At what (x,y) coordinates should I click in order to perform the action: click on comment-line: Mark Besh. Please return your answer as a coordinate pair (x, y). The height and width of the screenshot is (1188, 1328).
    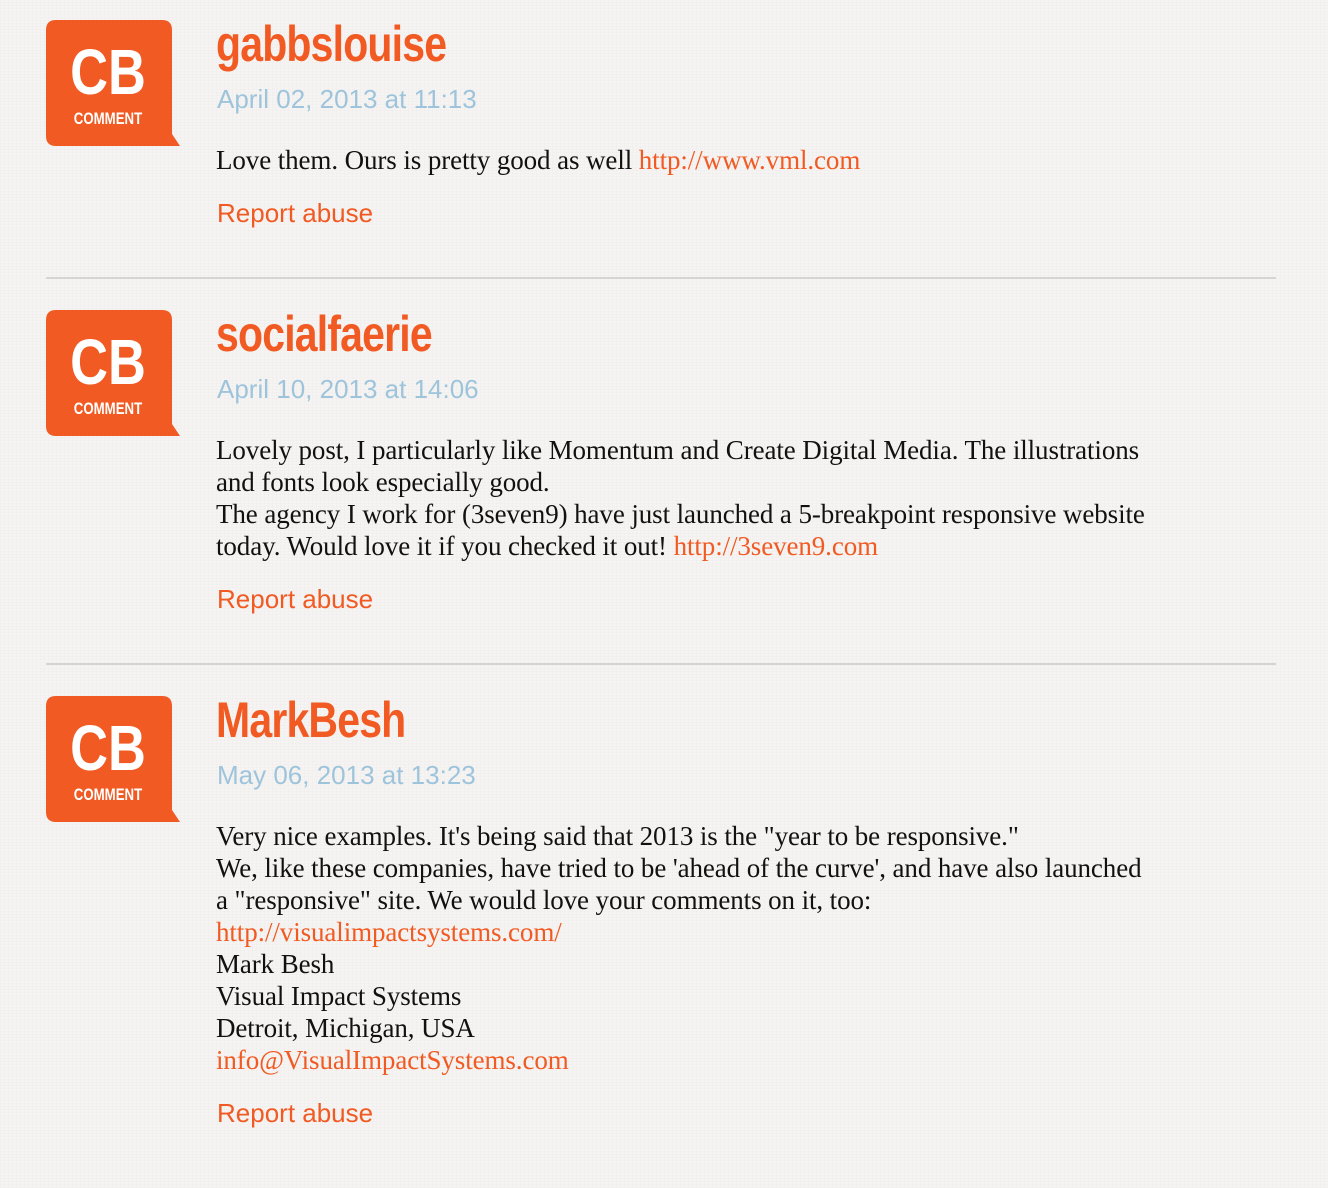
    Looking at the image, I should click on (275, 964).